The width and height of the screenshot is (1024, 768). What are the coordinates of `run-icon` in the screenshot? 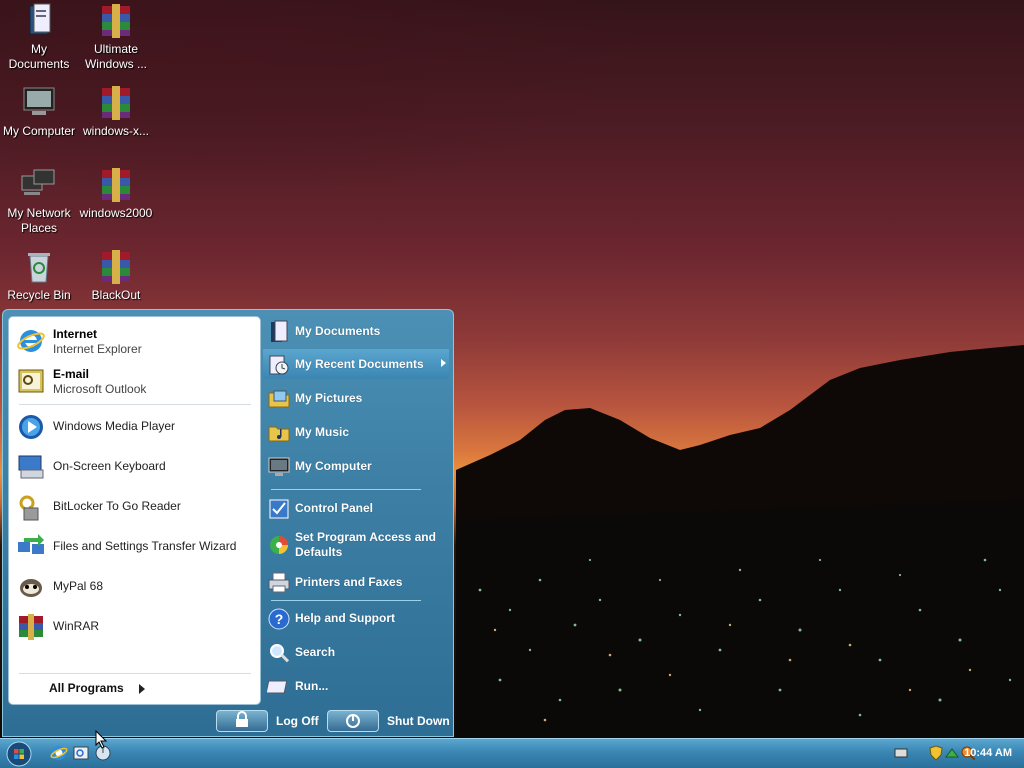 It's located at (277, 687).